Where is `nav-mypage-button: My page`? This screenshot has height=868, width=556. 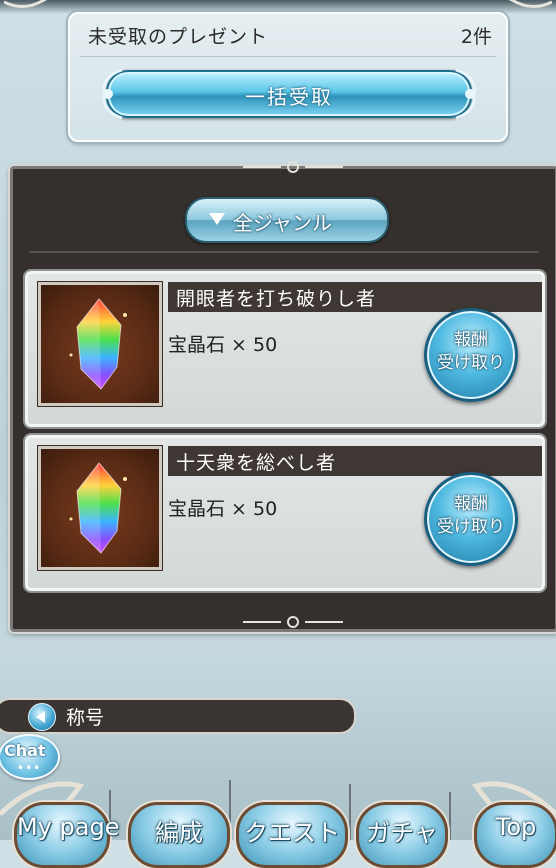 nav-mypage-button: My page is located at coordinates (67, 835).